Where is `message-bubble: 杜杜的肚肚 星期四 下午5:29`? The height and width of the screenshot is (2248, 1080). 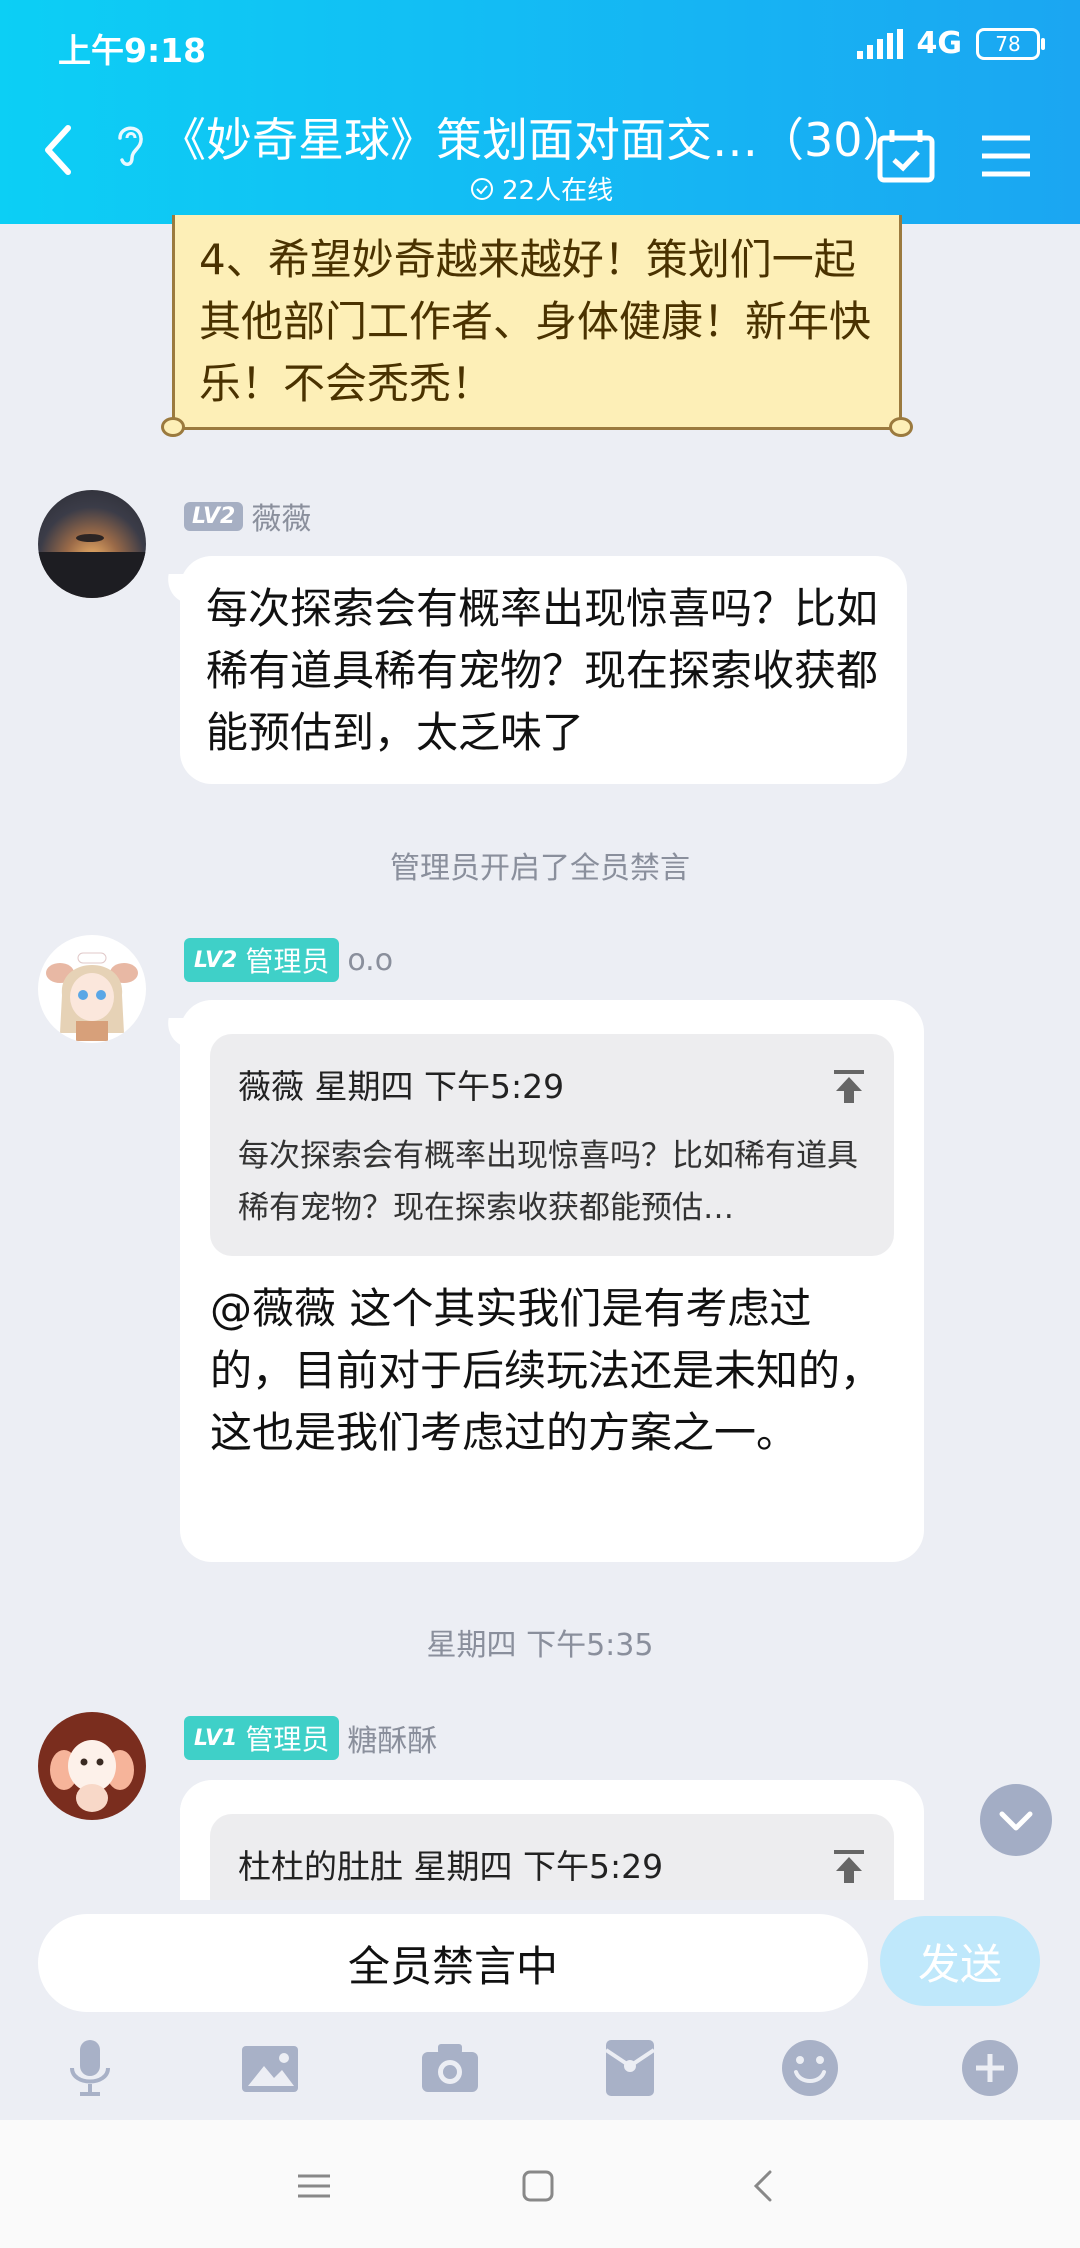
message-bubble: 杜杜的肚肚 星期四 下午5:29 is located at coordinates (552, 1840).